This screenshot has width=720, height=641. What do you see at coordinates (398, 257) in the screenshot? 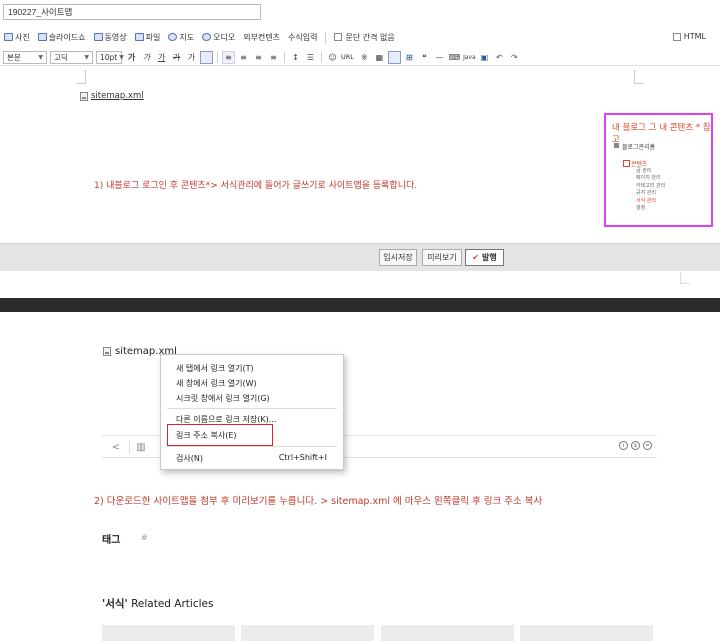
I see `temp-save-button: 임시저장` at bounding box center [398, 257].